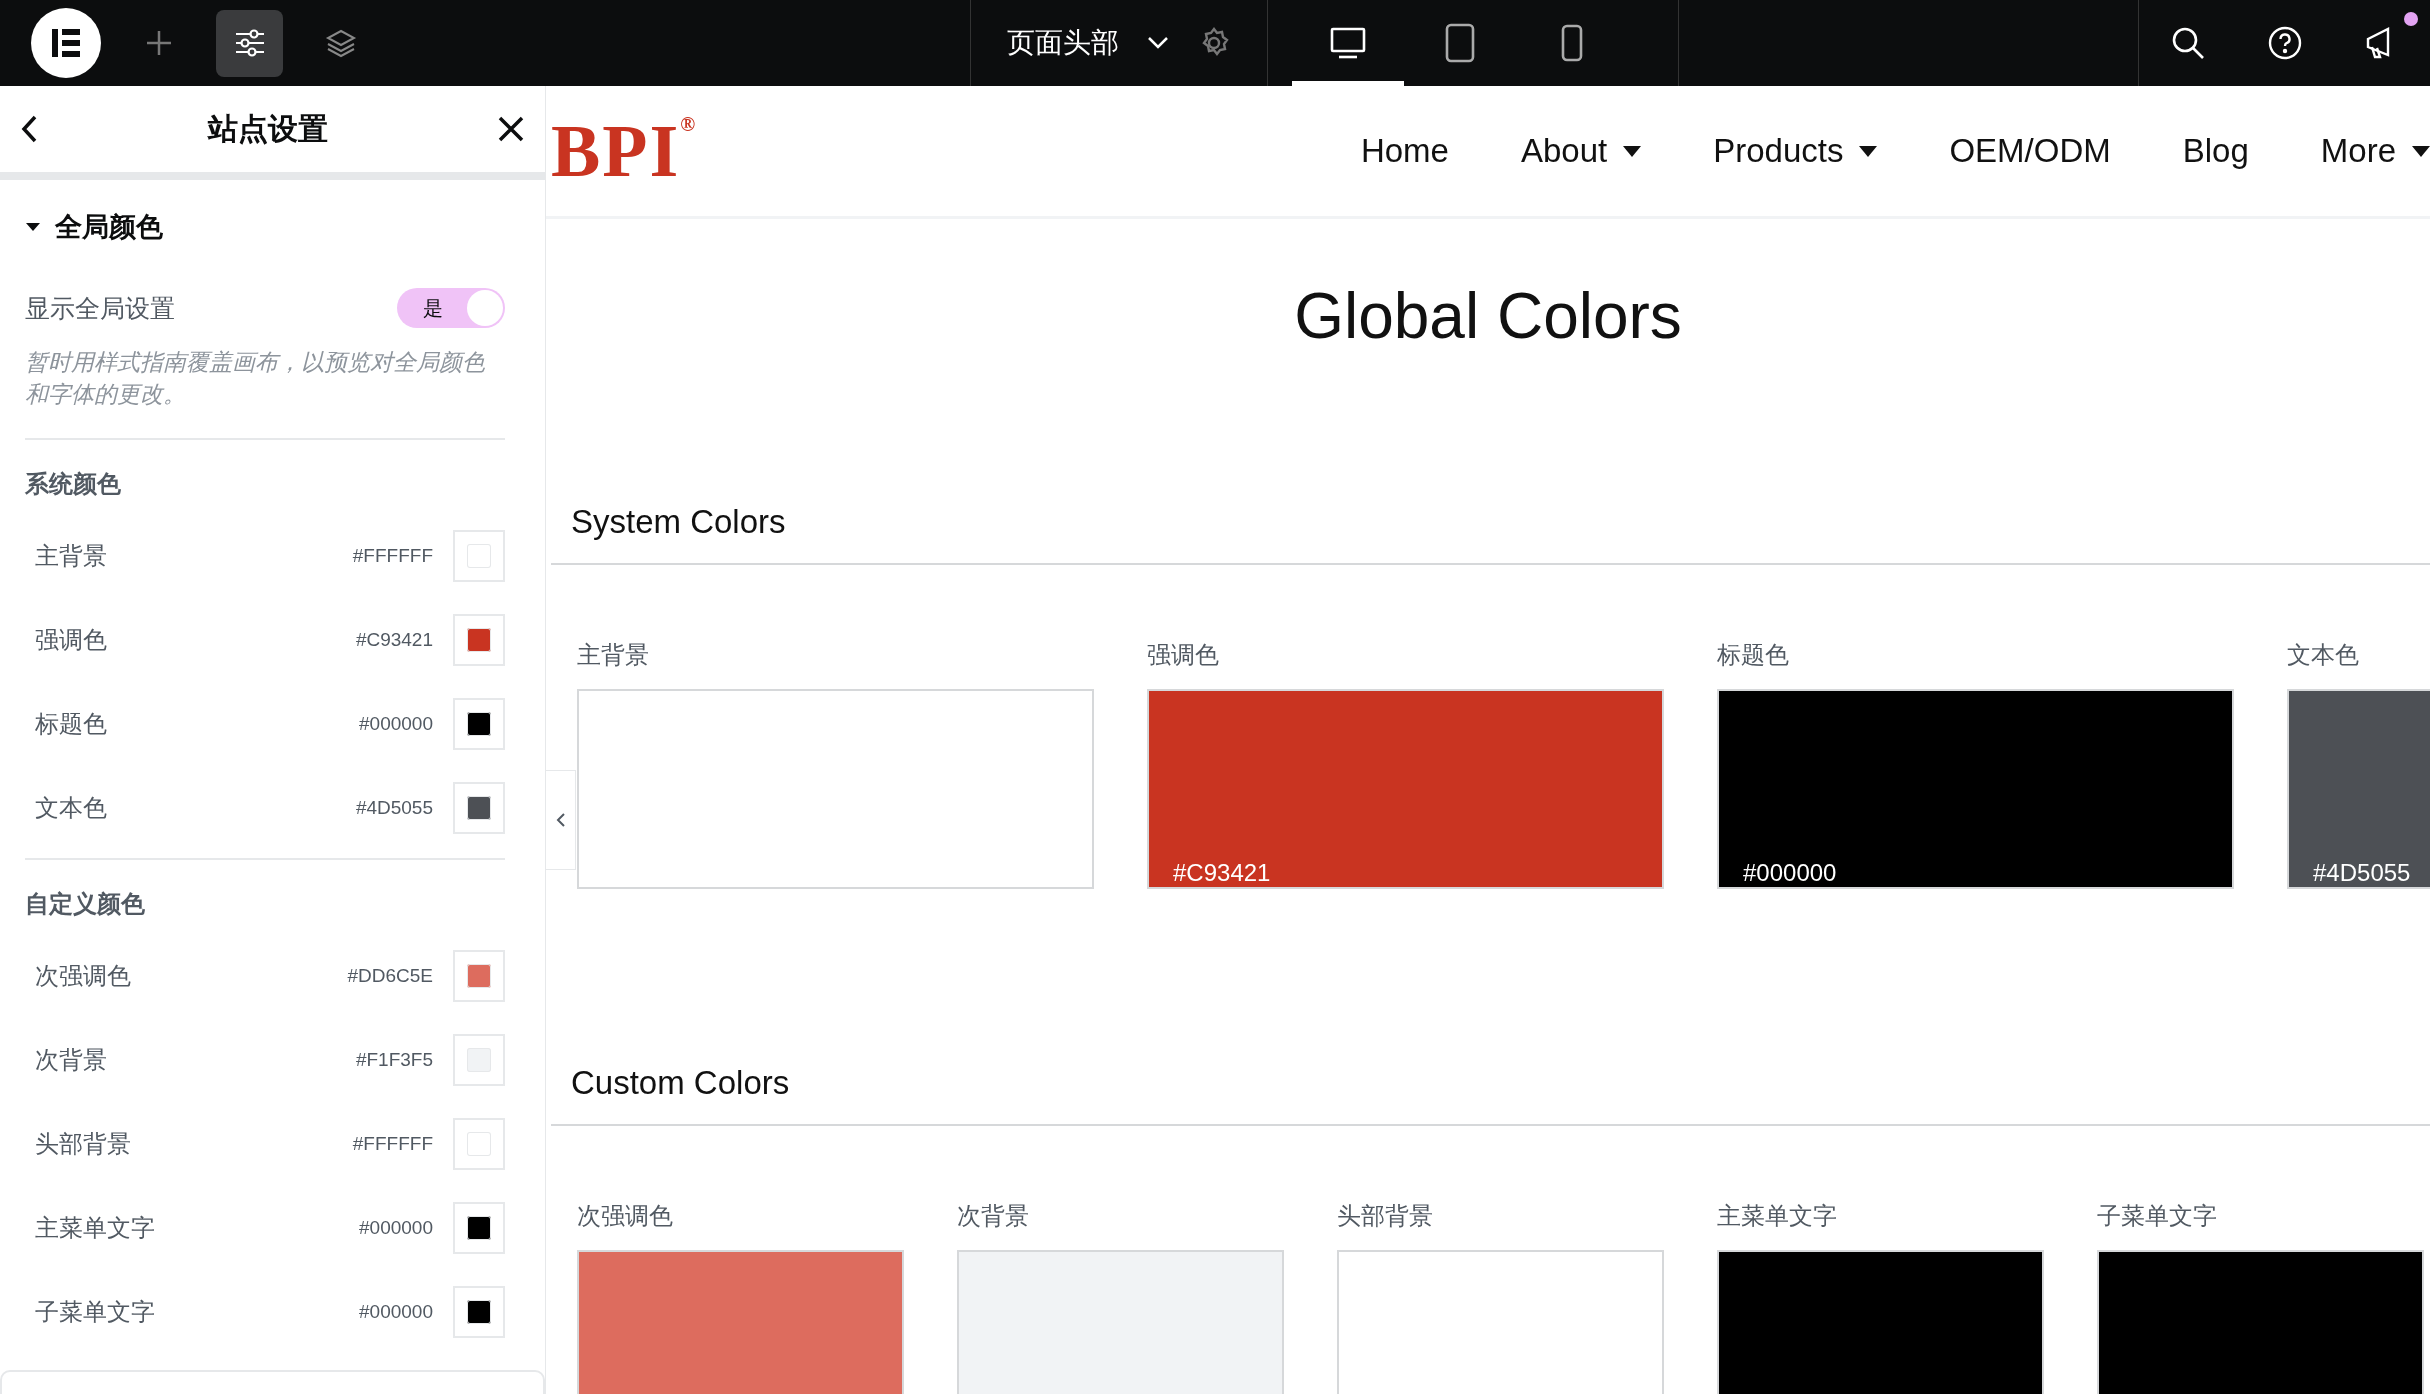 The width and height of the screenshot is (2430, 1394). I want to click on nav-link: Home, so click(1404, 151).